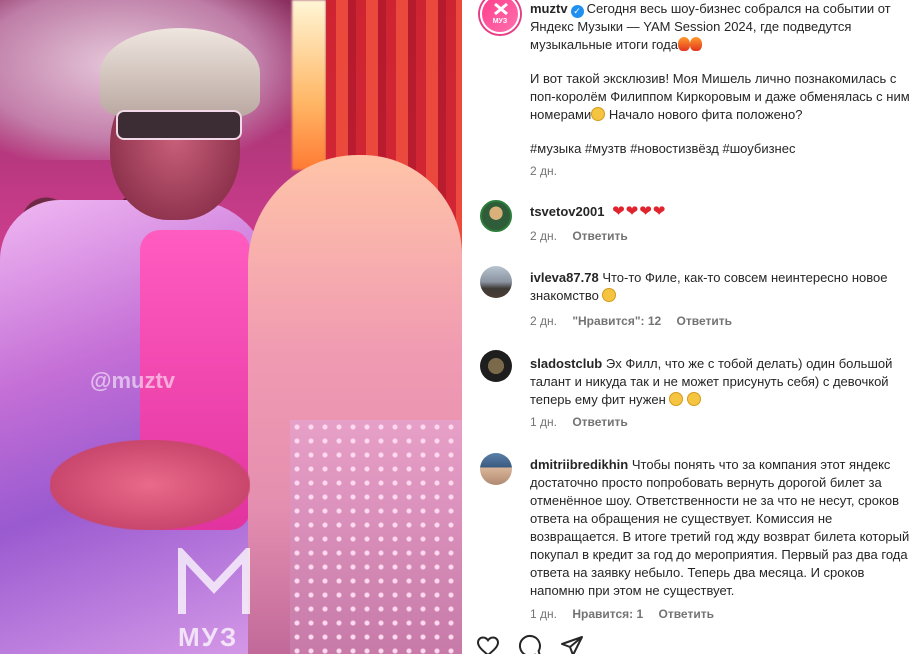 The image size is (916, 654). I want to click on comment: tsvetov2001 ❤❤❤❤, so click(720, 212).